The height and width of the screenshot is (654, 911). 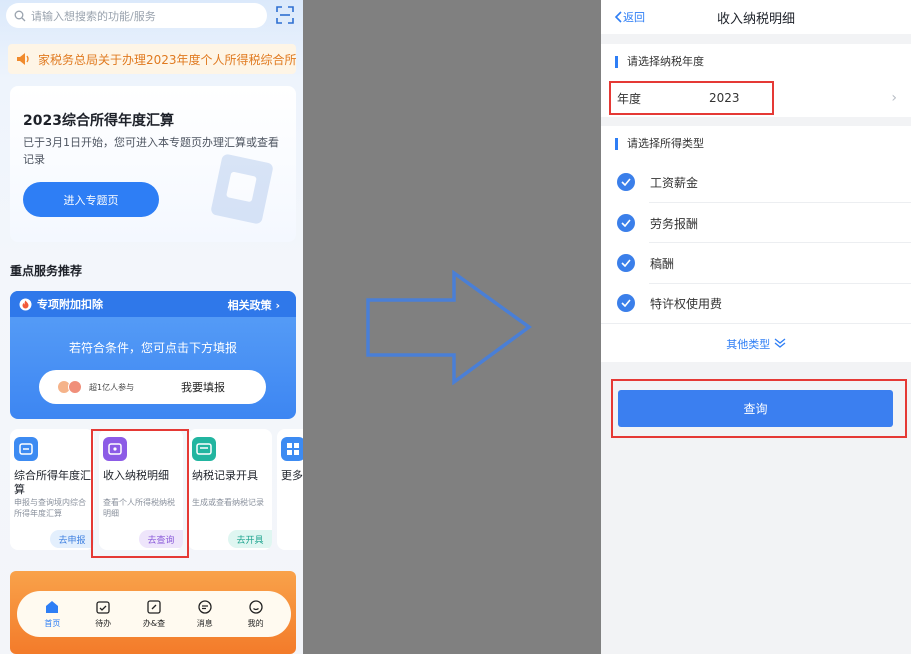 I want to click on card-title: 综合所得年度汇算, so click(x=52, y=482).